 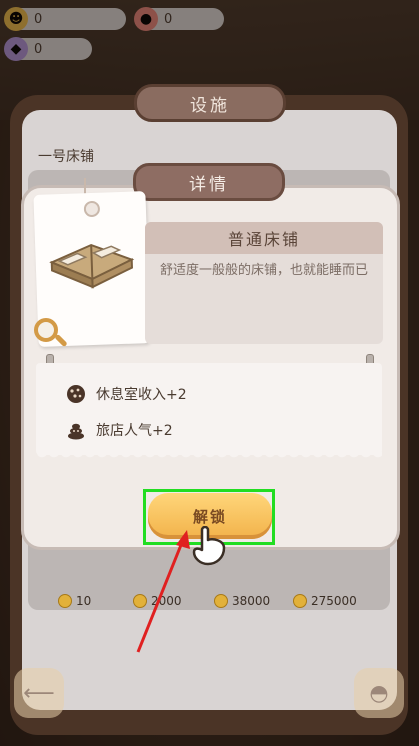 I want to click on item-name: 普通床铺, so click(x=263, y=239).